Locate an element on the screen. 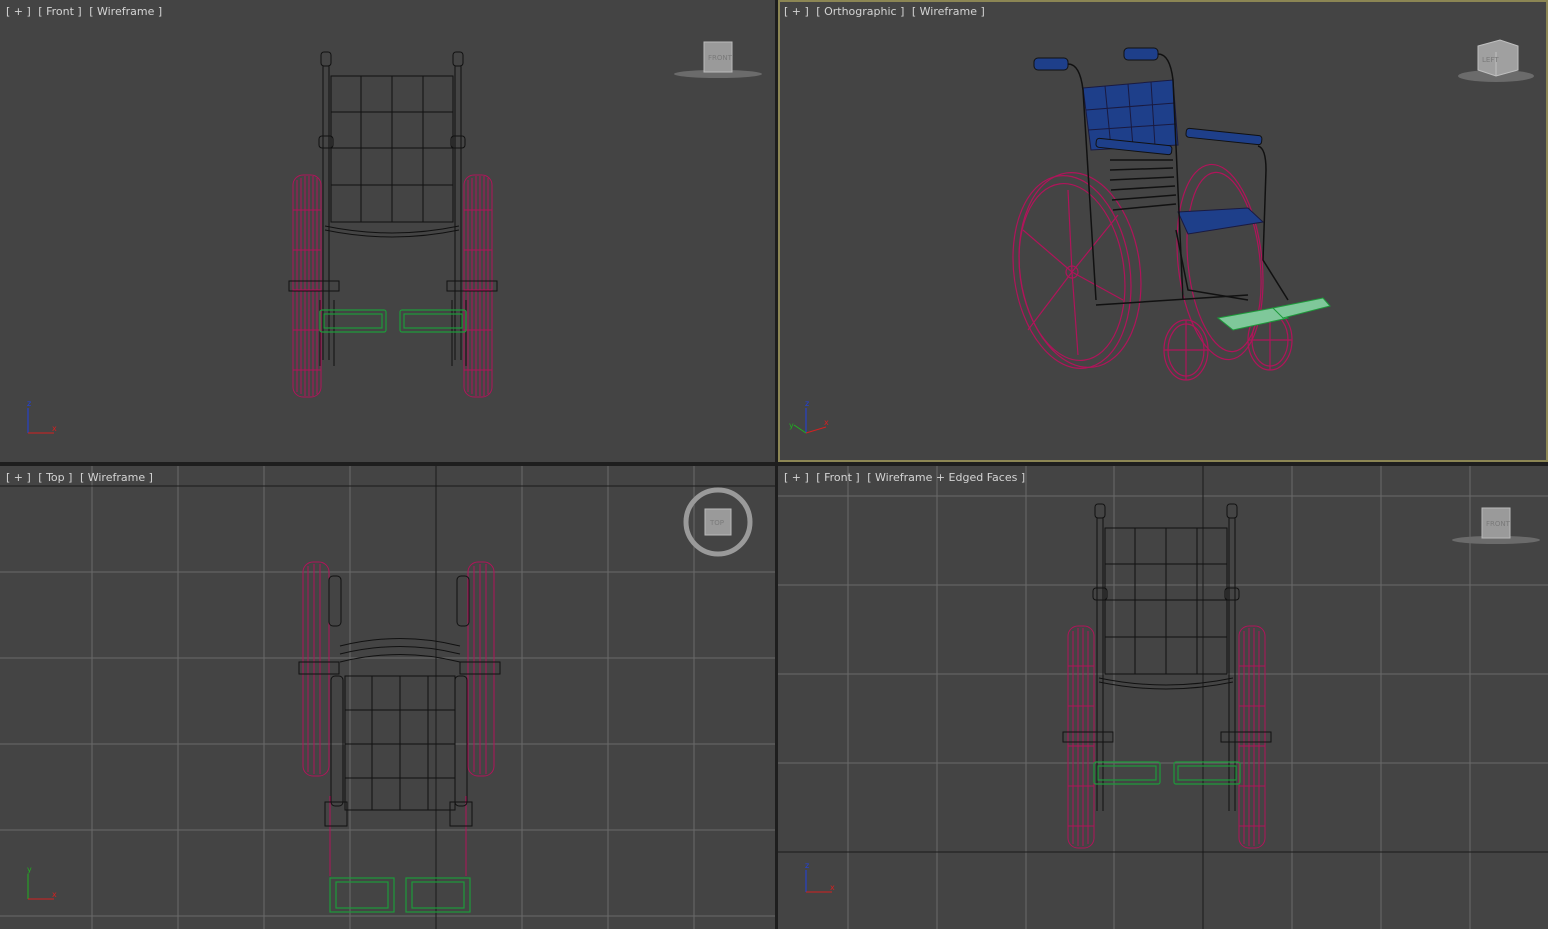 The height and width of the screenshot is (929, 1548). viewport-view-menu: [ Top ] is located at coordinates (55, 477).